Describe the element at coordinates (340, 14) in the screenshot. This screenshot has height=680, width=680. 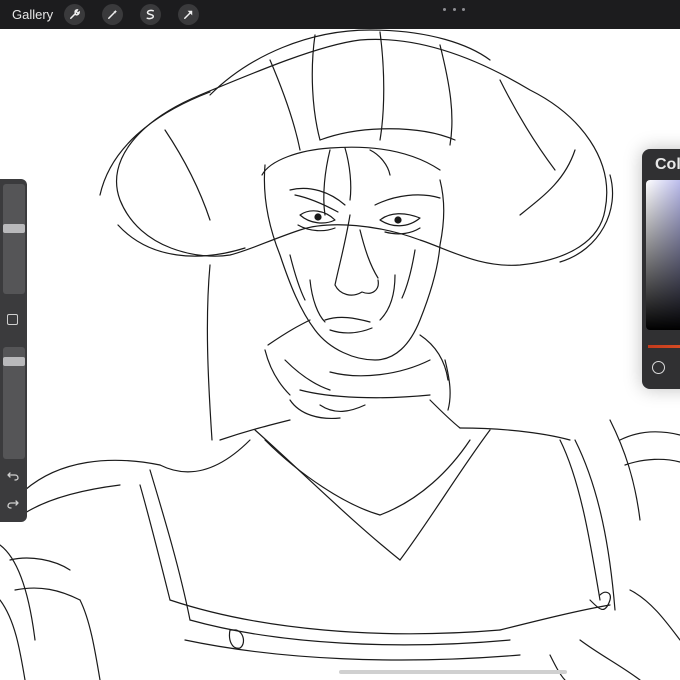
I see `top-toolbar: Gallery` at that location.